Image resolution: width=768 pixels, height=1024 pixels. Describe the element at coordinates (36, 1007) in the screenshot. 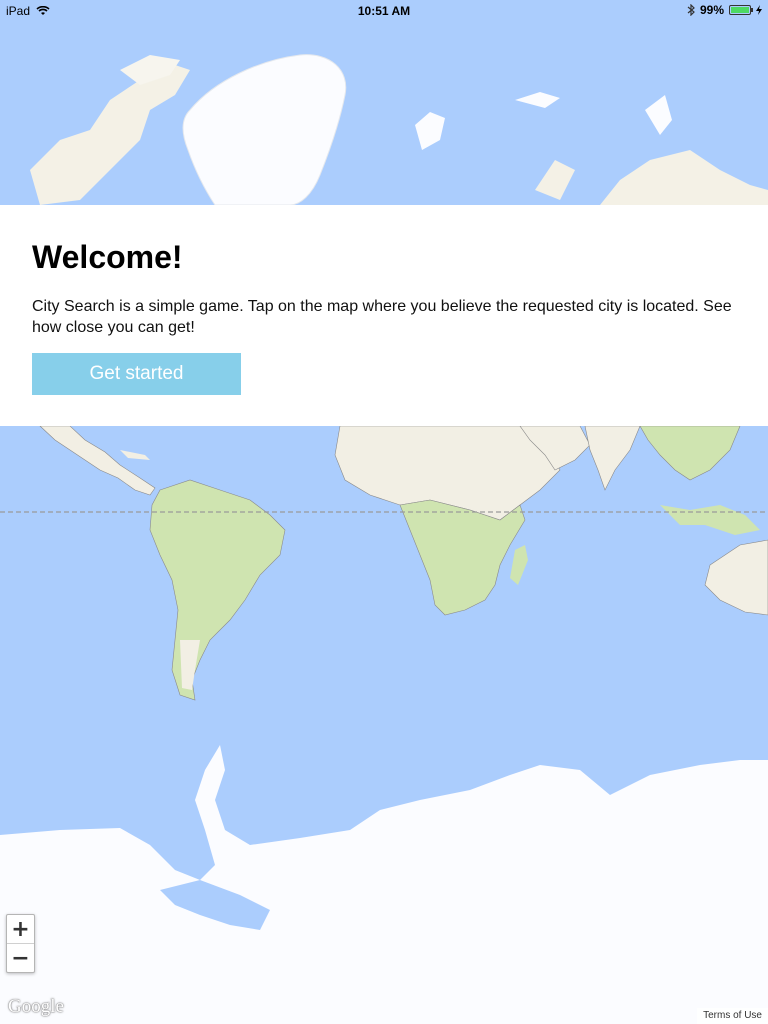

I see `google-logo: Google` at that location.